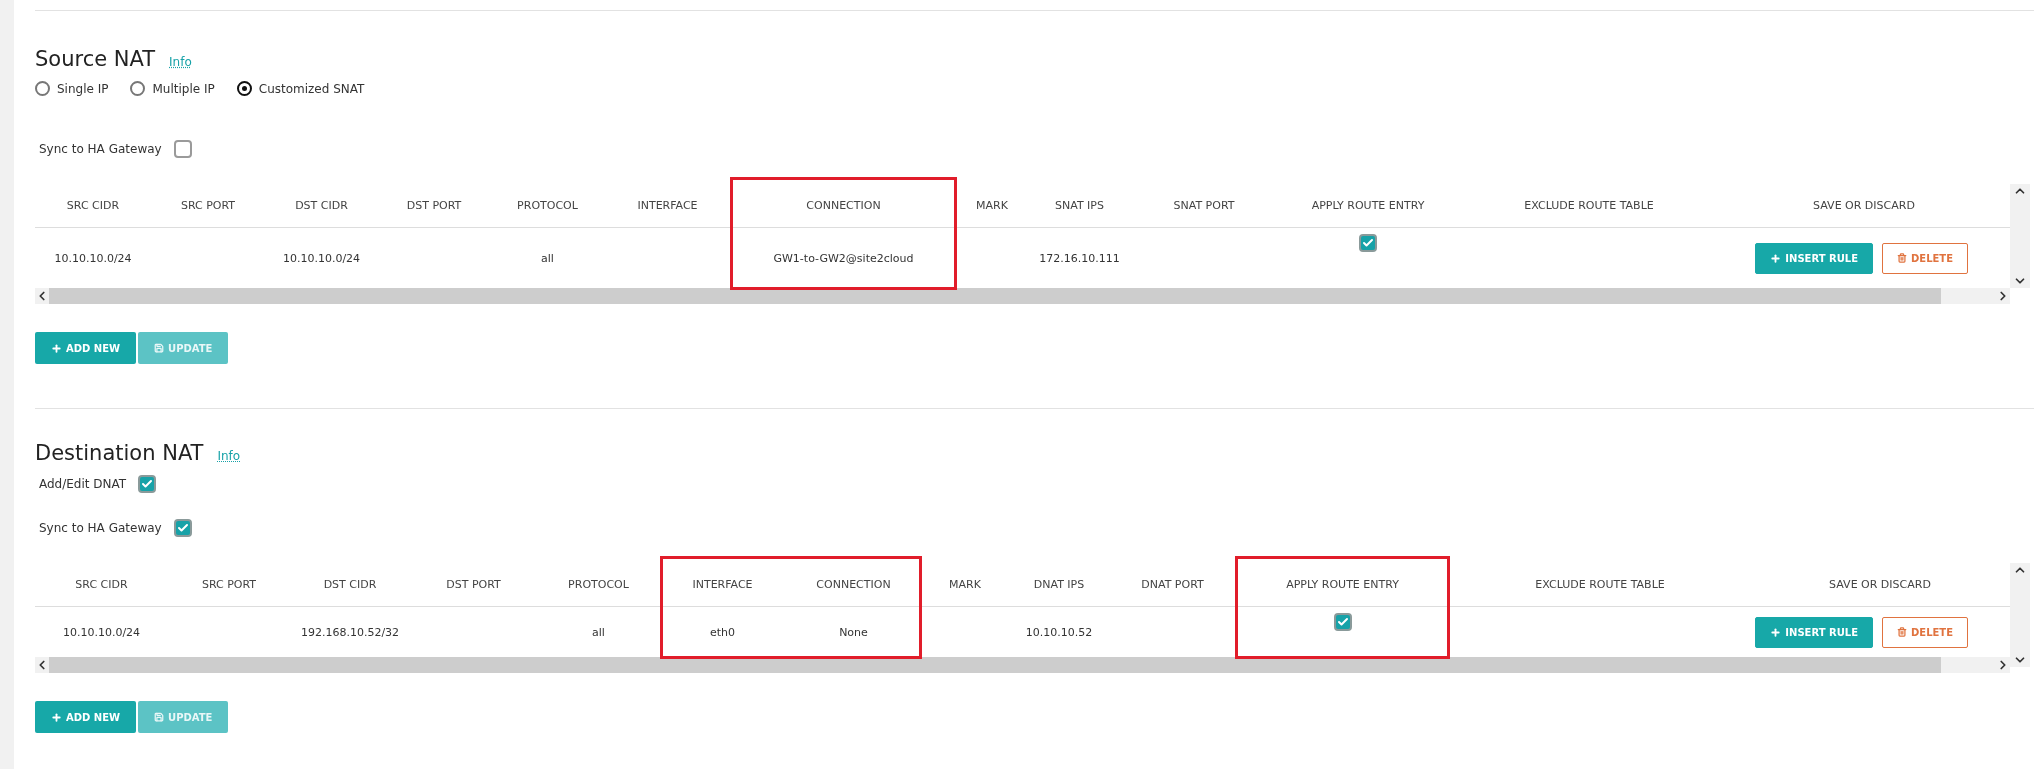  I want to click on table-cell: GW1-to-GW2@site2cloud, so click(843, 258).